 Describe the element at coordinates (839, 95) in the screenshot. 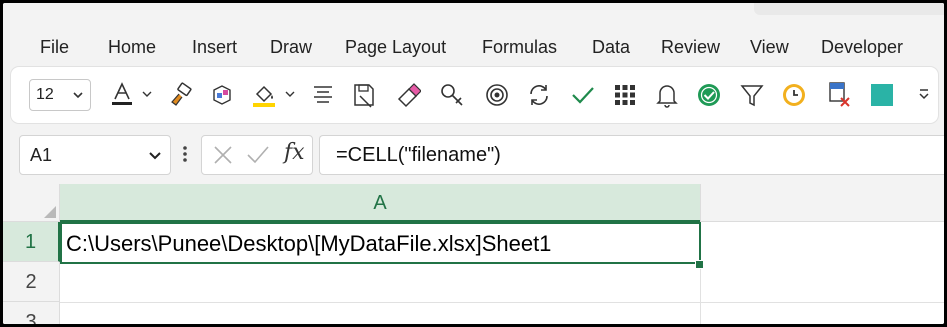

I see `remove-column-icon` at that location.